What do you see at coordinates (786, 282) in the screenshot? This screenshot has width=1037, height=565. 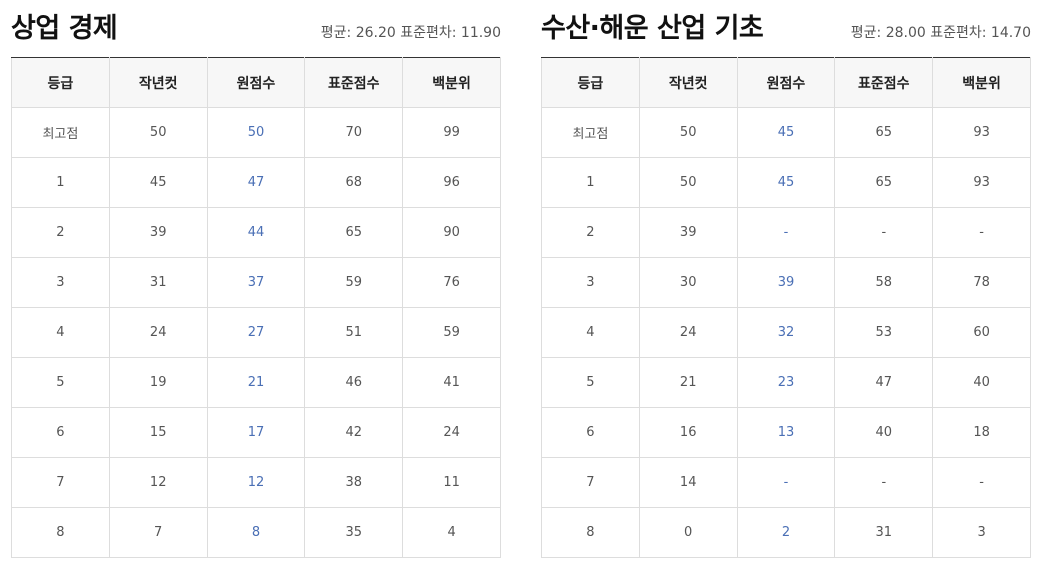 I see `cell-raw-score: 39` at bounding box center [786, 282].